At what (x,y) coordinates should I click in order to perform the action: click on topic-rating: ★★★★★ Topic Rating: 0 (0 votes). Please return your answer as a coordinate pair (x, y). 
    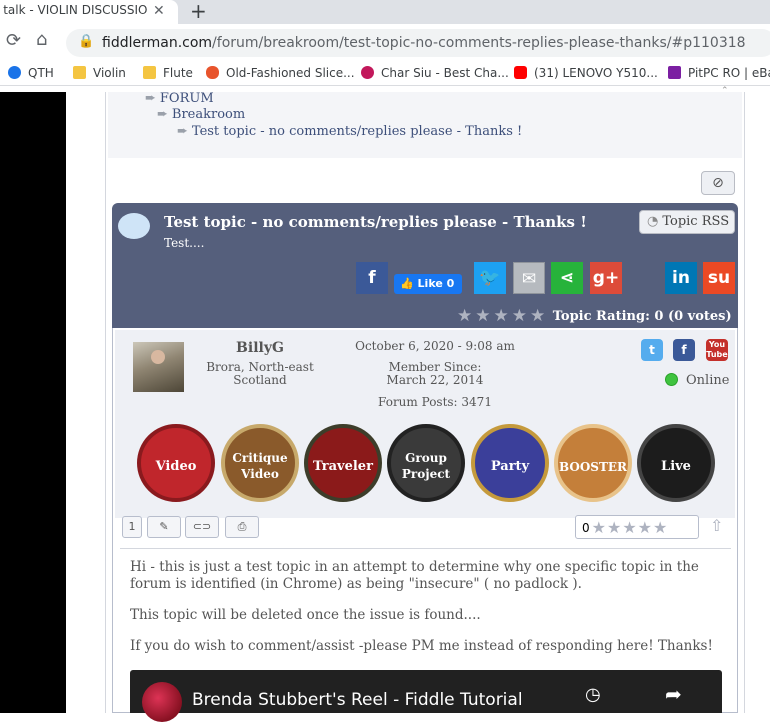
    Looking at the image, I should click on (594, 316).